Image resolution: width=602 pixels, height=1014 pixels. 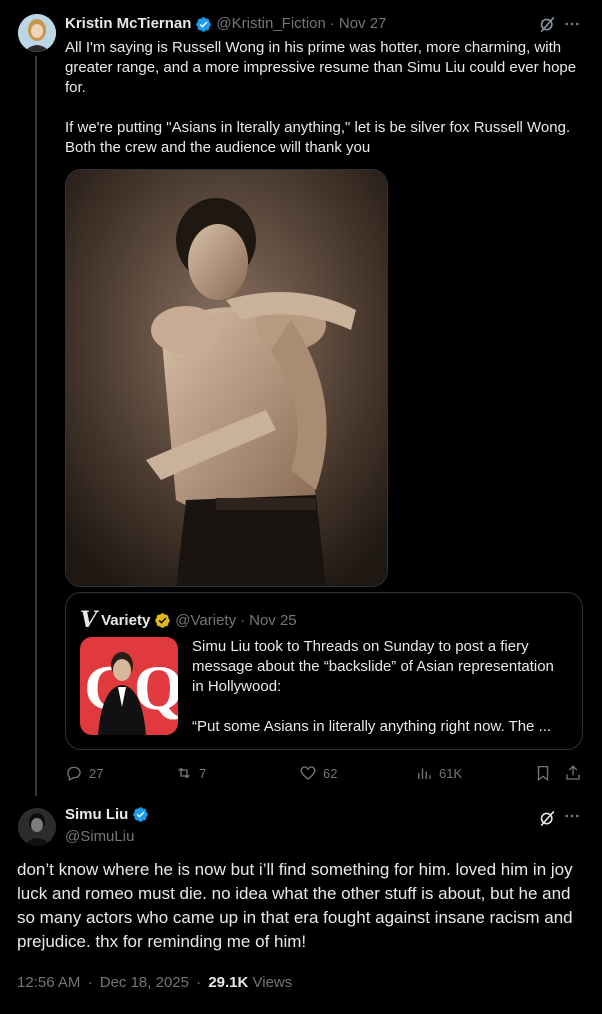 What do you see at coordinates (96, 773) in the screenshot?
I see `reply-count: 27` at bounding box center [96, 773].